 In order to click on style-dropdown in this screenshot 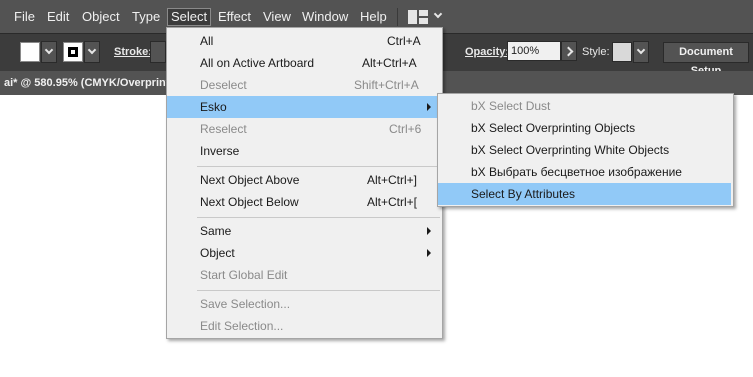, I will do `click(641, 52)`.